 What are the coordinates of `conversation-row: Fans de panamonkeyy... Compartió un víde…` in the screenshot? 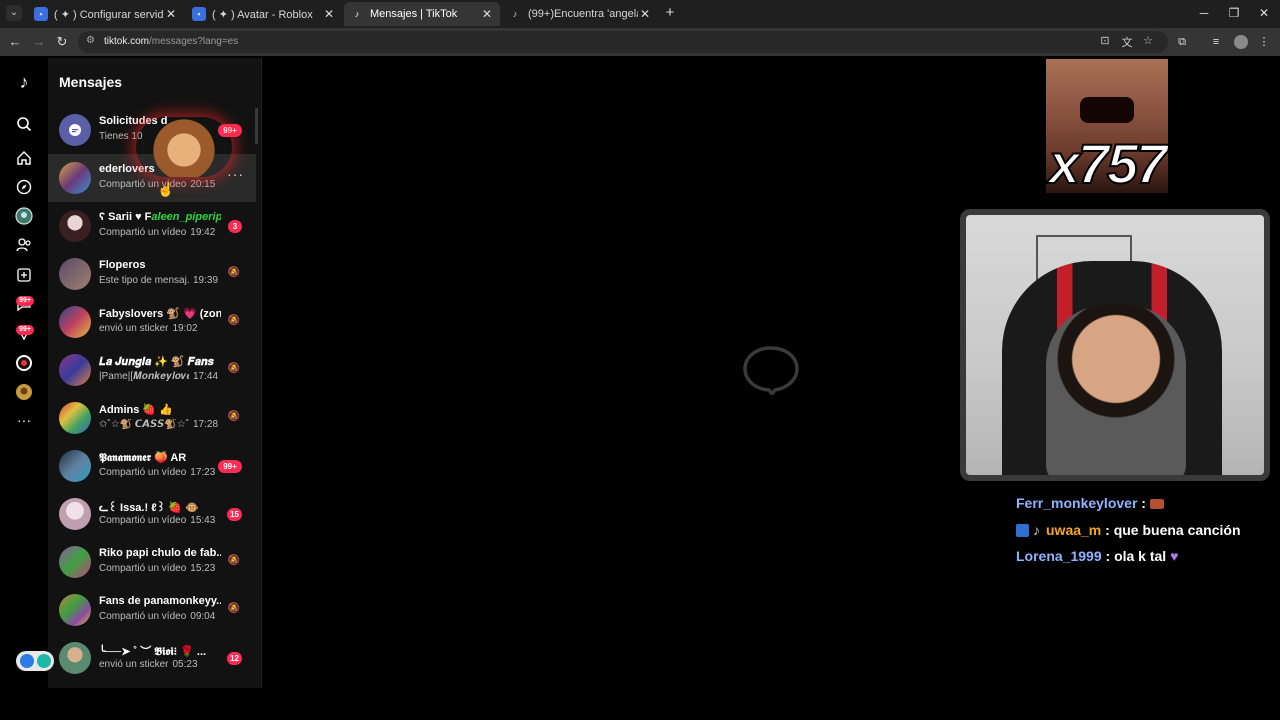 It's located at (152, 610).